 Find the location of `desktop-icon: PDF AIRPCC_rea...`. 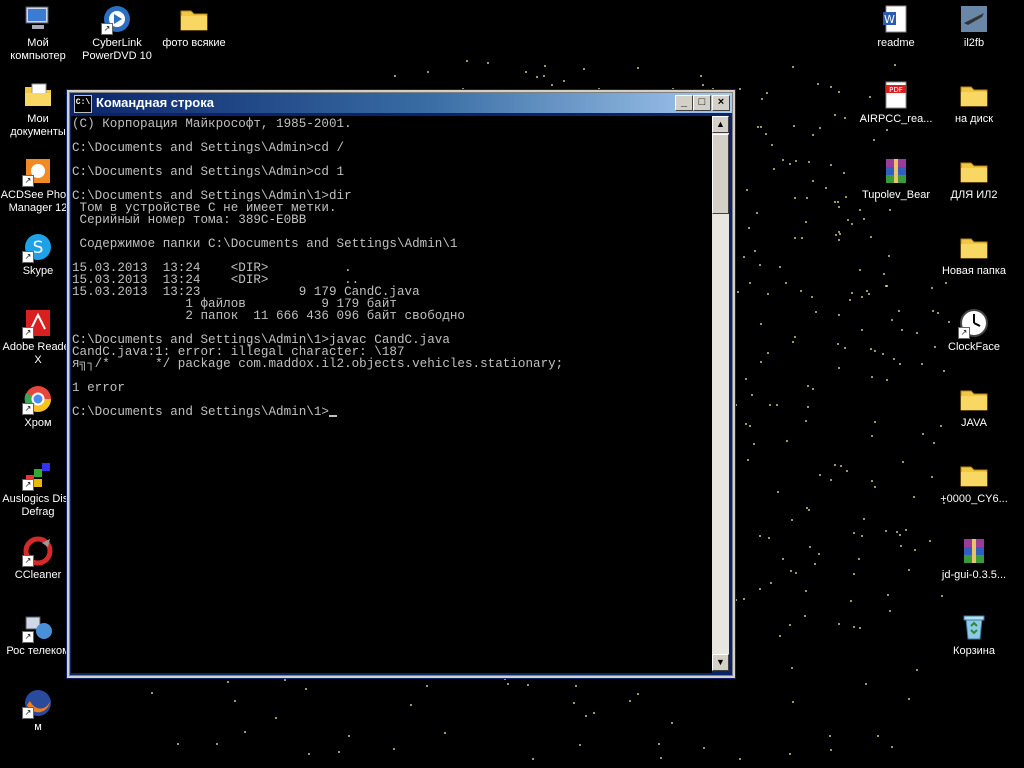

desktop-icon: PDF AIRPCC_rea... is located at coordinates (896, 102).